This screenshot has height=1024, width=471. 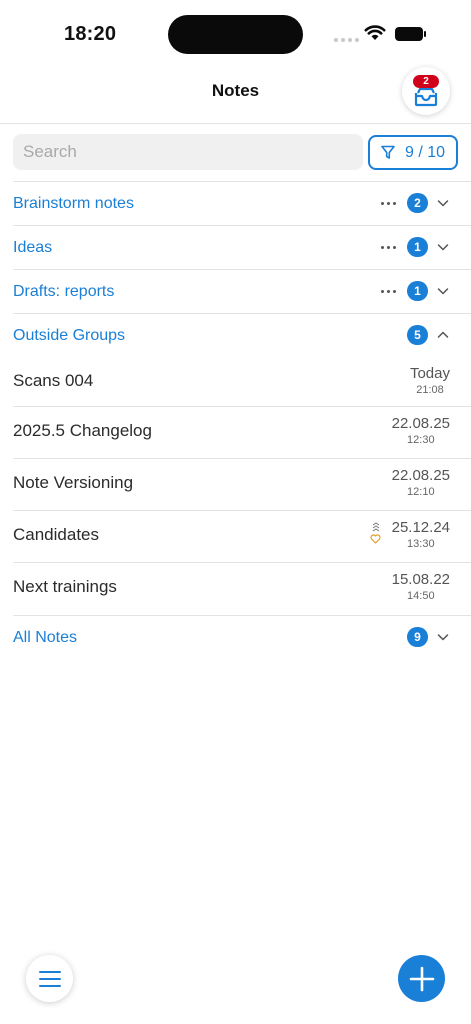 What do you see at coordinates (429, 373) in the screenshot?
I see `note-date-day: Today` at bounding box center [429, 373].